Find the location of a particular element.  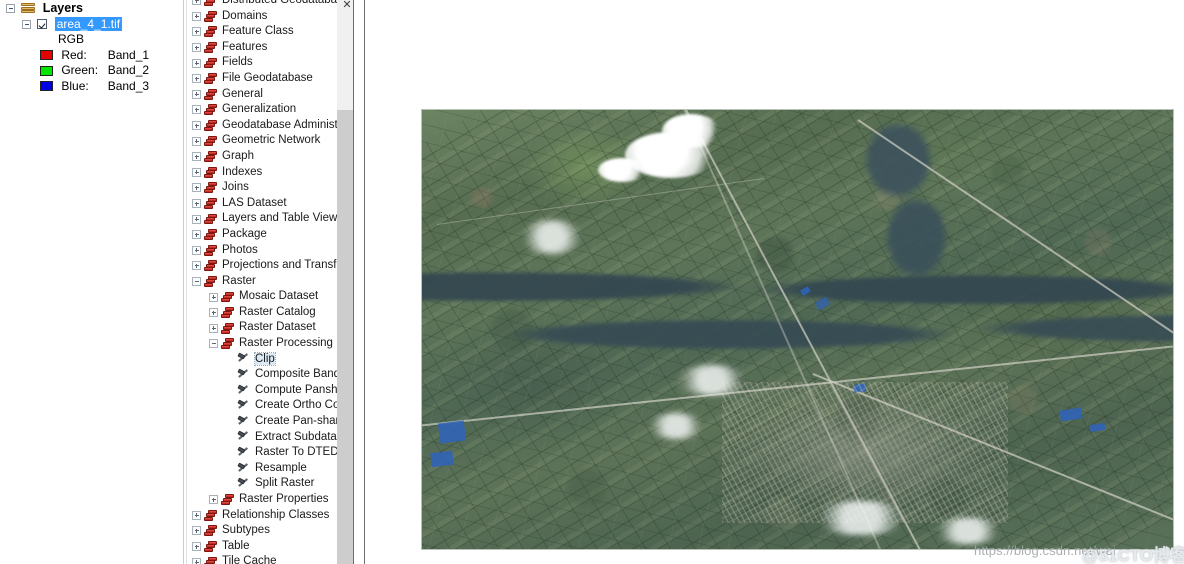

tree-item-projections-and-transf: Projections and Transf is located at coordinates (268, 266).